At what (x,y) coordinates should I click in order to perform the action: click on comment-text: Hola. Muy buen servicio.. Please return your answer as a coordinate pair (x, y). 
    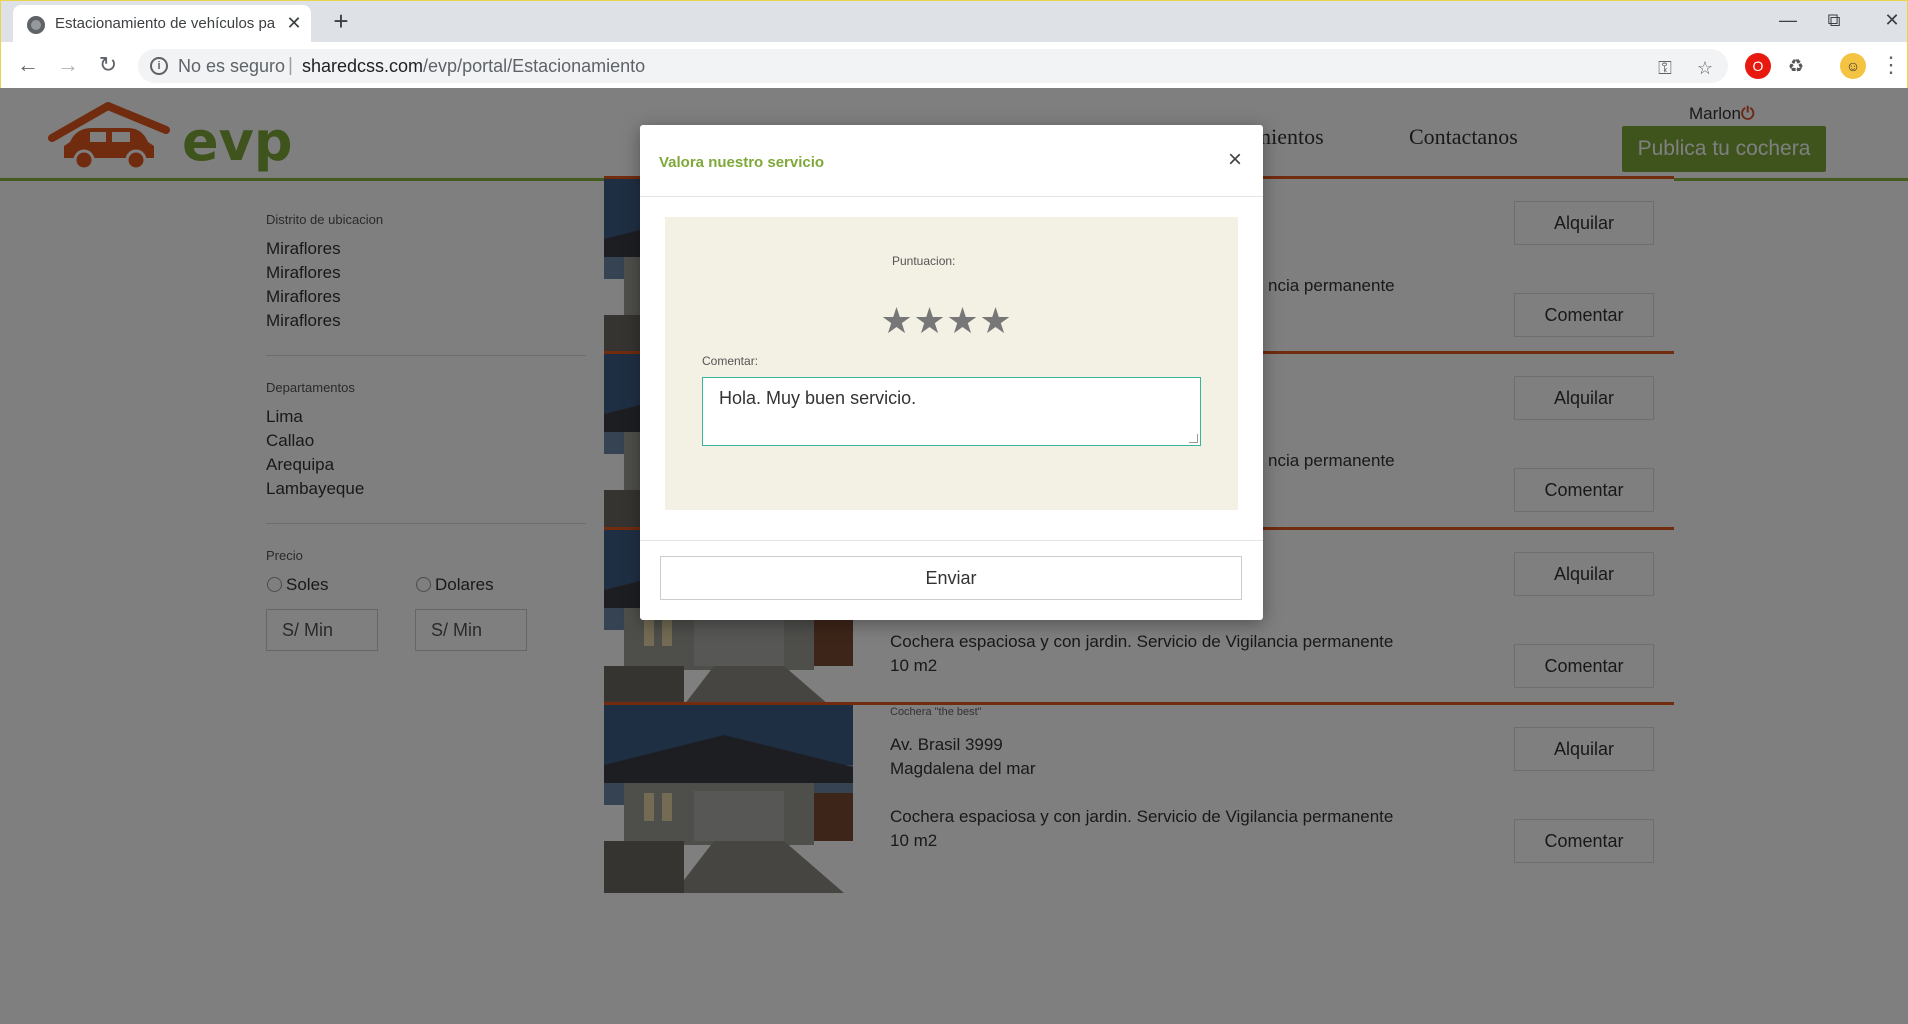
    Looking at the image, I should click on (818, 398).